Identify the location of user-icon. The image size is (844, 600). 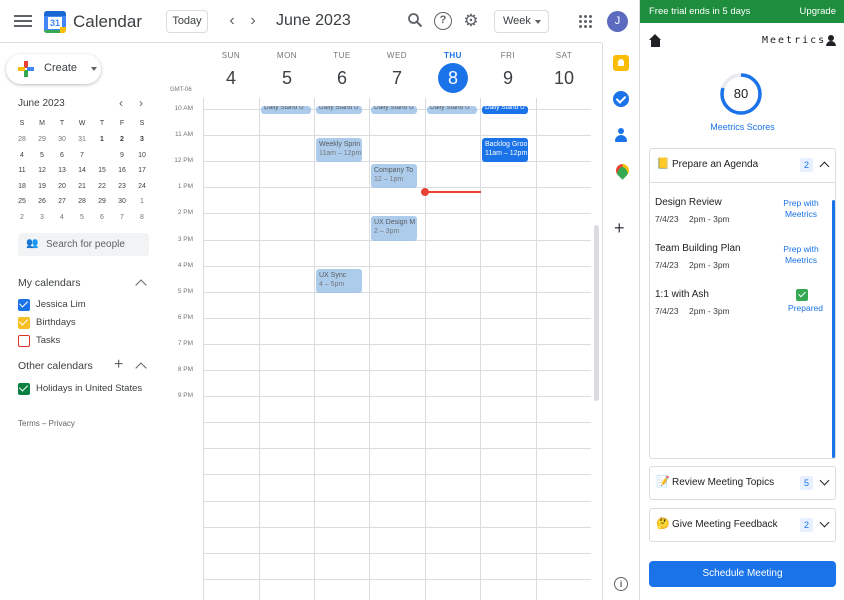
(831, 40).